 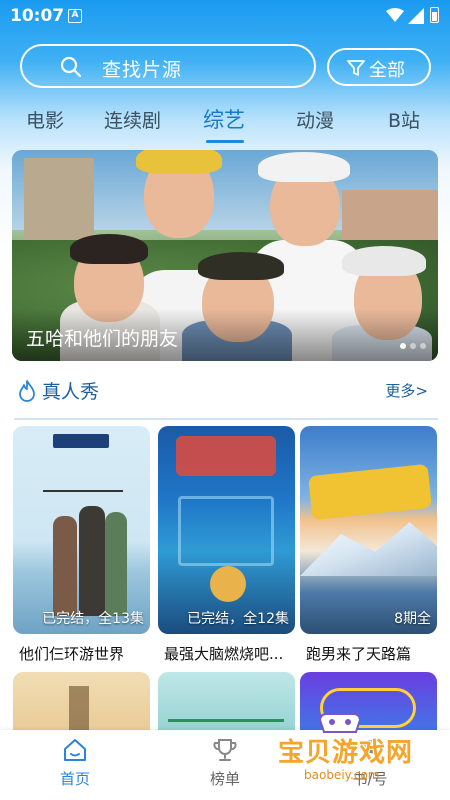 What do you see at coordinates (74, 779) in the screenshot?
I see `nav-home-label: 首页` at bounding box center [74, 779].